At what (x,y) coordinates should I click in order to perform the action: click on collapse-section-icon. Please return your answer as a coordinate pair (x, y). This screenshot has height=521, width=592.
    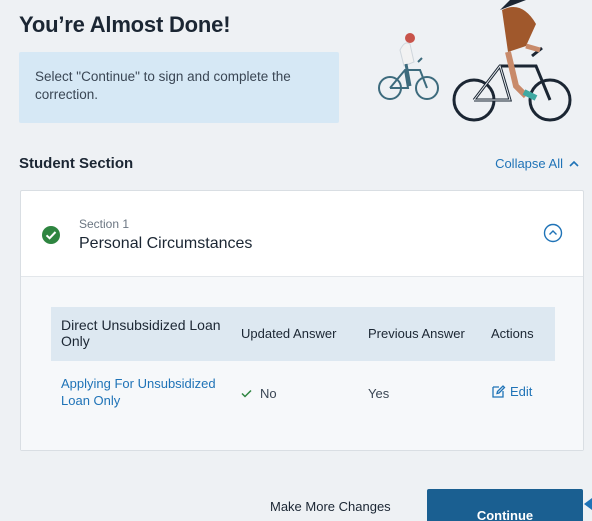
    Looking at the image, I should click on (553, 233).